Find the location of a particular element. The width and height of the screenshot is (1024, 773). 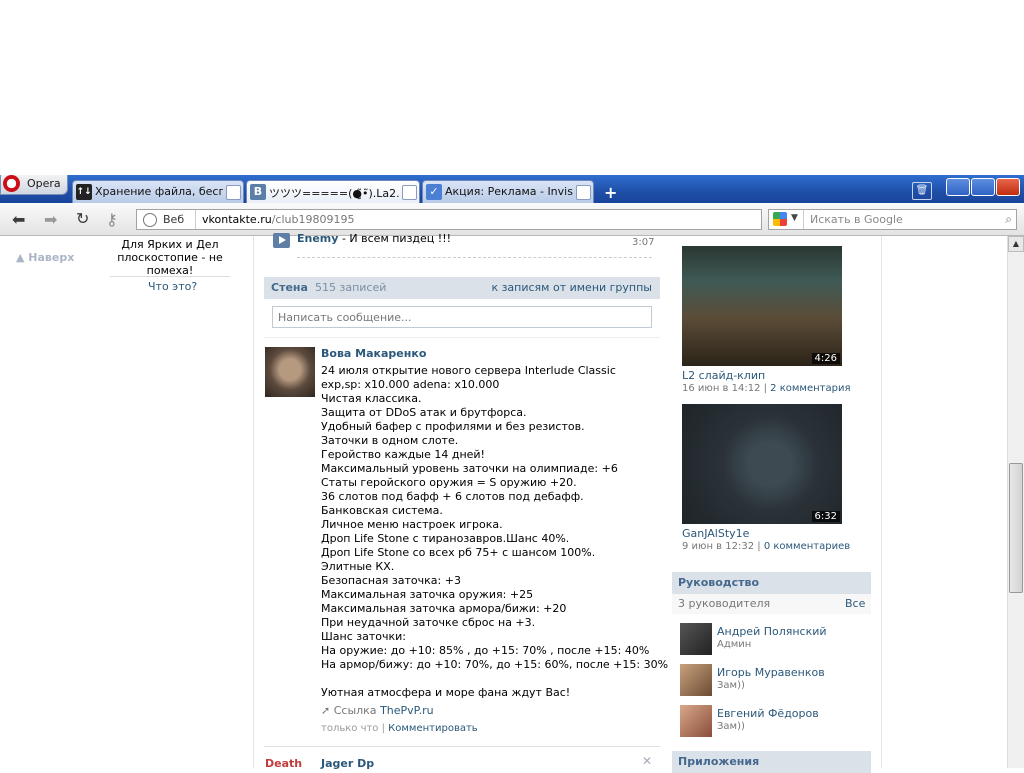

video-meta: 9 июн в 12:32 | 0 комментариев is located at coordinates (766, 546).